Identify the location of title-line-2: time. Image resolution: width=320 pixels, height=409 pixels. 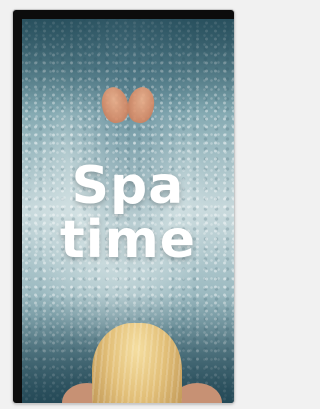
(128, 240).